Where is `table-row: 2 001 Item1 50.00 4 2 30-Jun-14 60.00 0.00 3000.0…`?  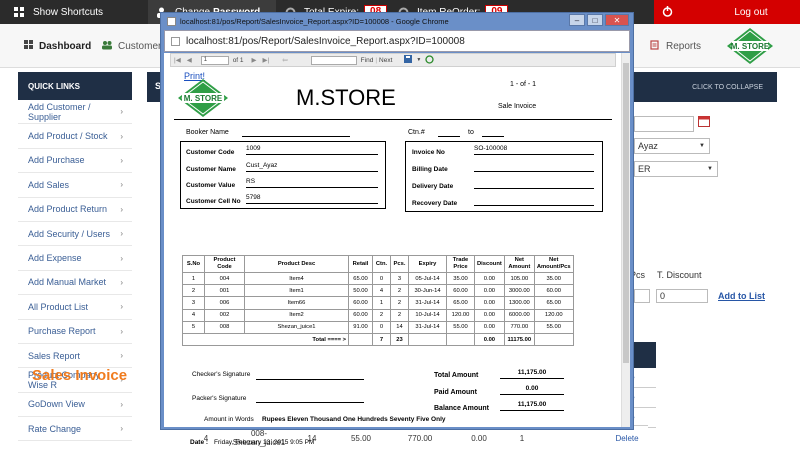
table-row: 2 001 Item1 50.00 4 2 30-Jun-14 60.00 0.00 3000.0… is located at coordinates (378, 291).